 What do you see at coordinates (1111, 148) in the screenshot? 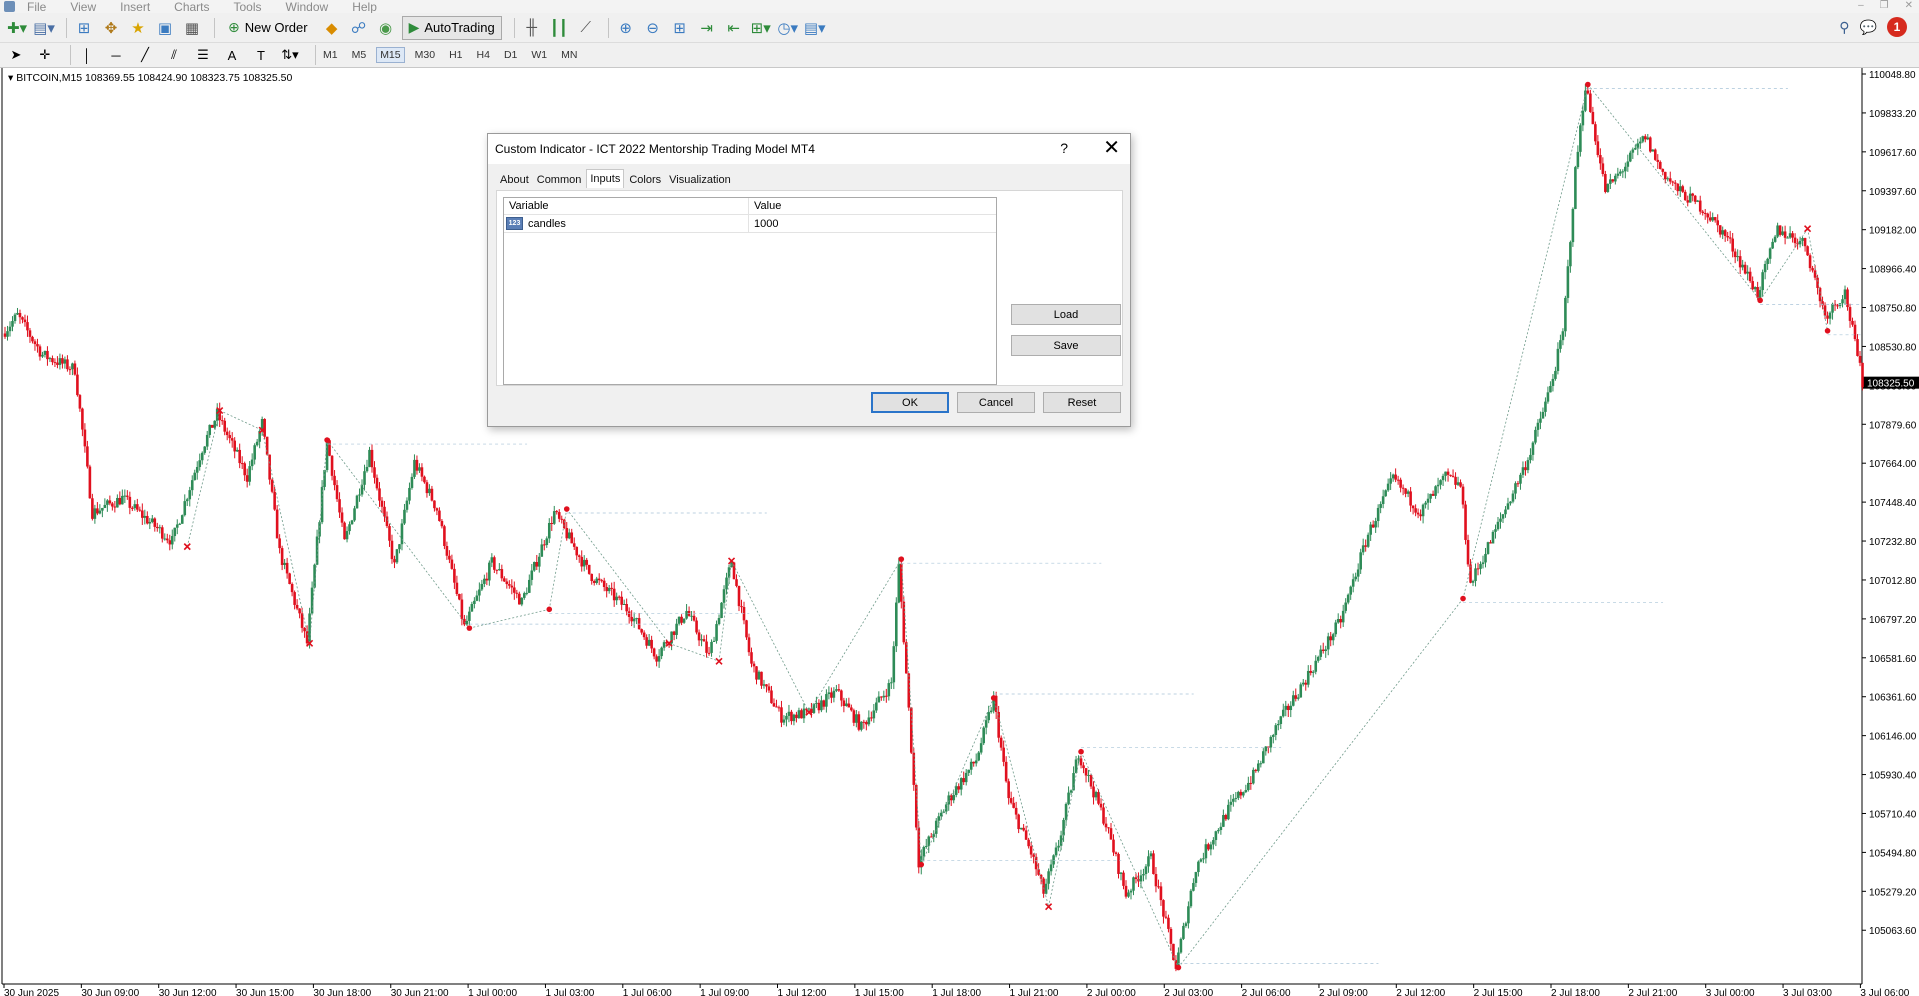
I see `close-icon: ✕` at bounding box center [1111, 148].